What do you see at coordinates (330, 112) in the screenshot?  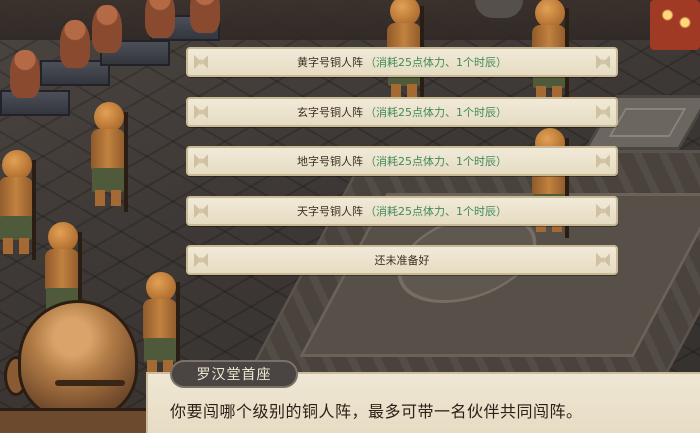 I see `option-label: 玄字号铜人阵` at bounding box center [330, 112].